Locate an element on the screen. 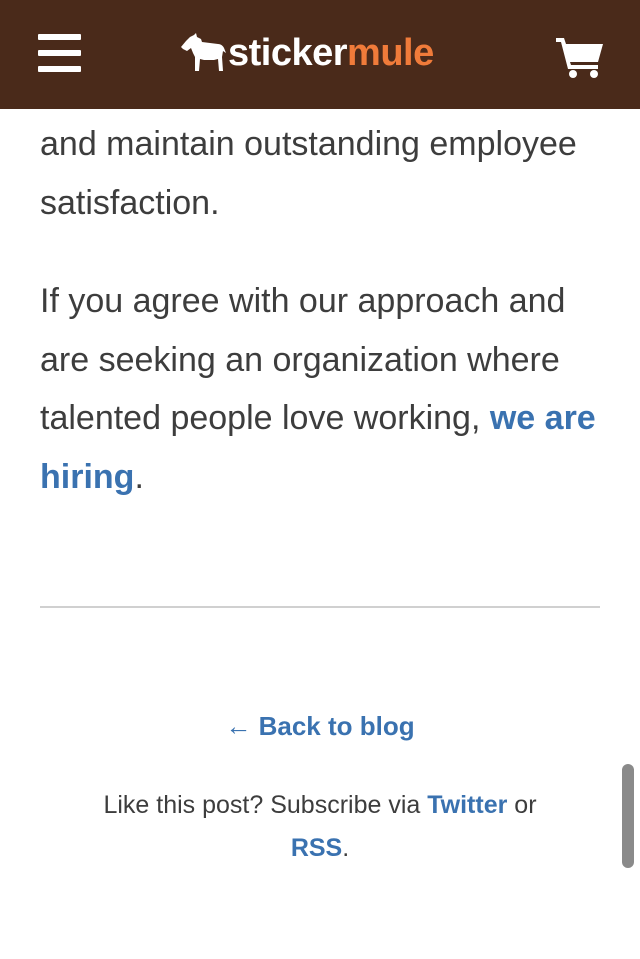 The image size is (640, 959). back-to-blog: ← Back to blog is located at coordinates (320, 726).